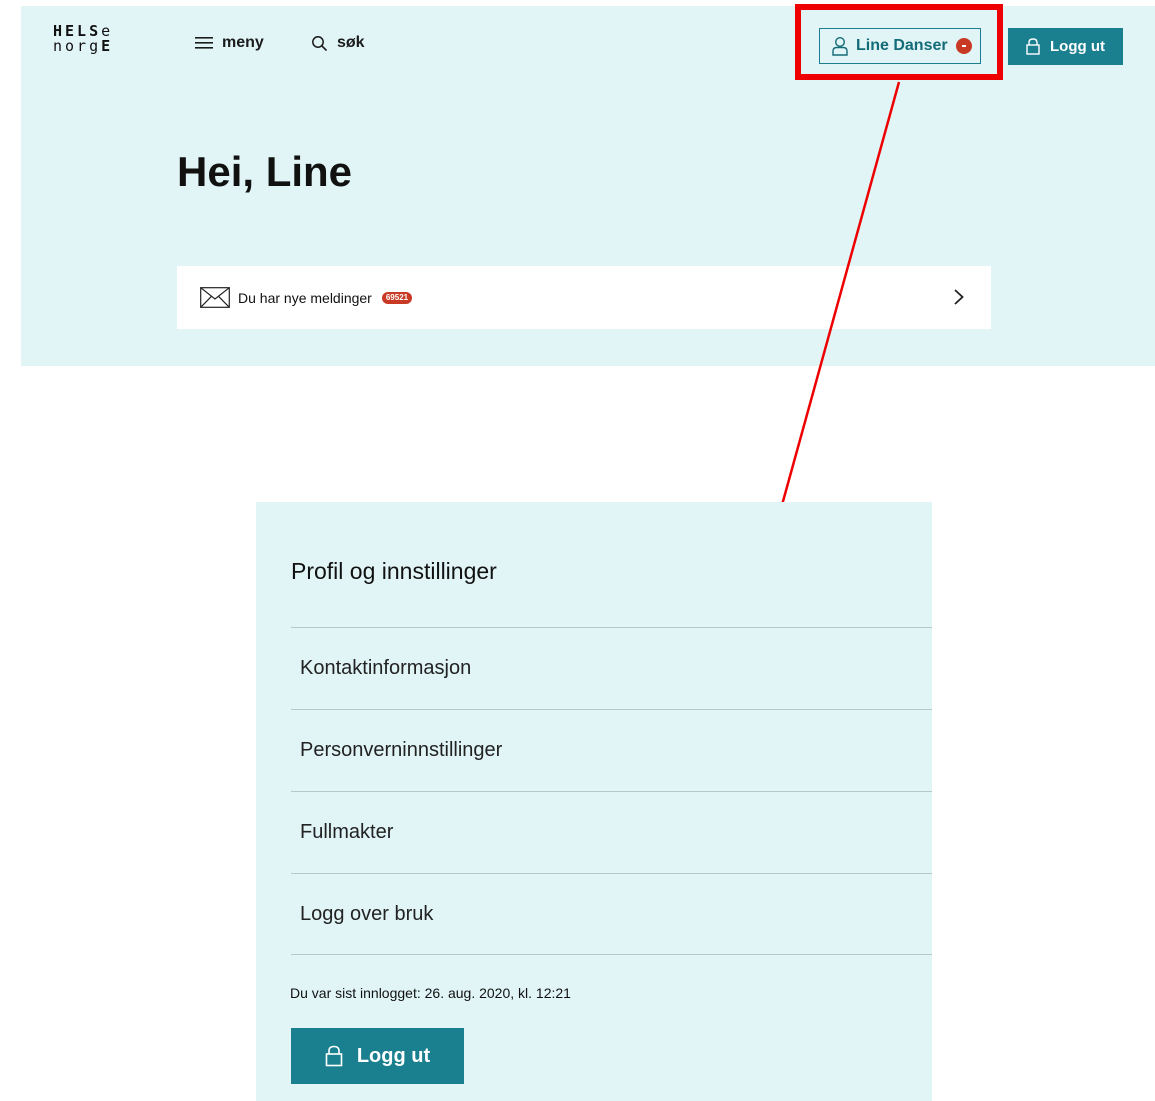  Describe the element at coordinates (584, 297) in the screenshot. I see `new-messages-link: Du har nye meldinger 69521` at that location.